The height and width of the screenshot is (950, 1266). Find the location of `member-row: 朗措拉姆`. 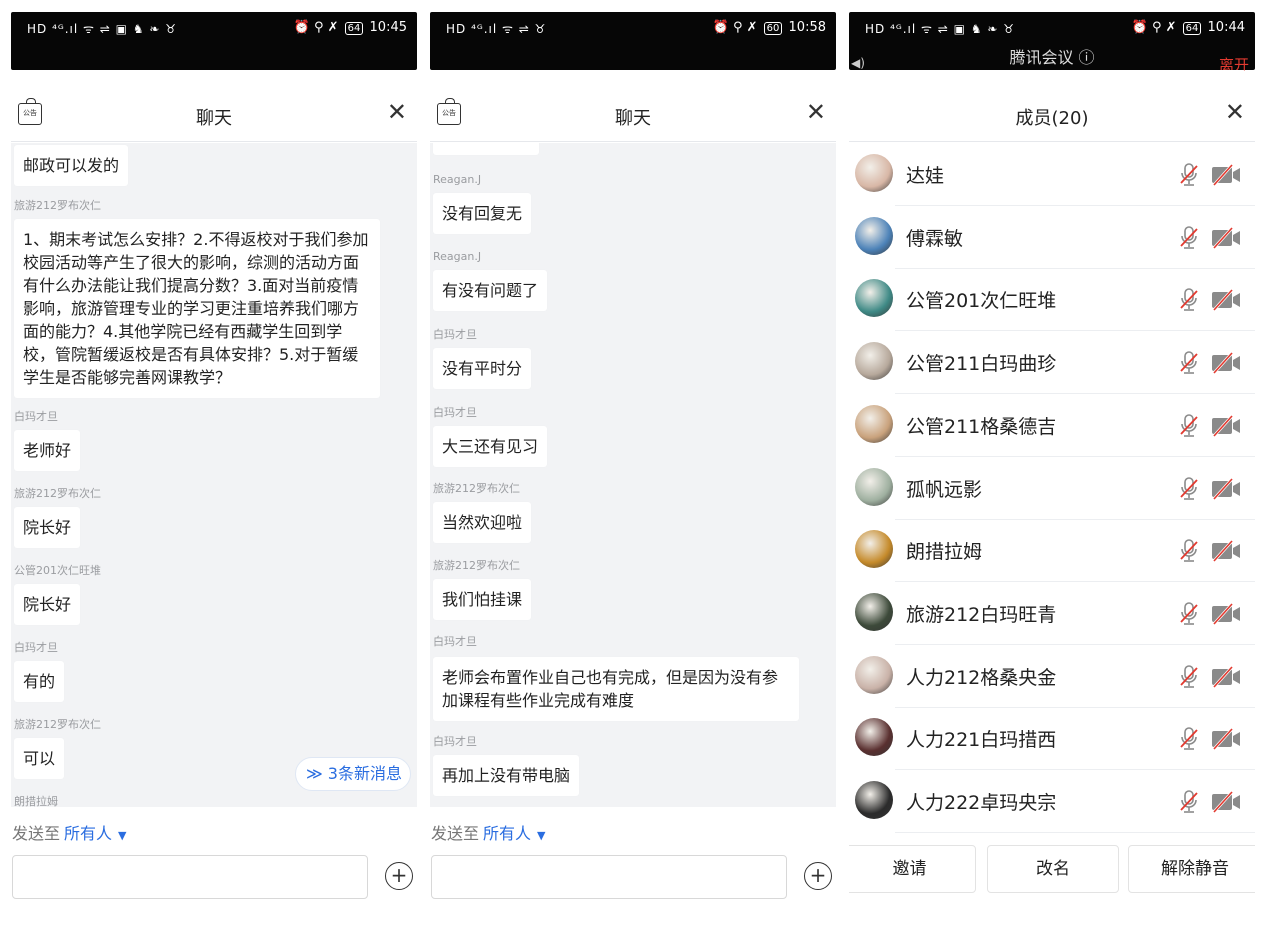

member-row: 朗措拉姆 is located at coordinates (1052, 551).